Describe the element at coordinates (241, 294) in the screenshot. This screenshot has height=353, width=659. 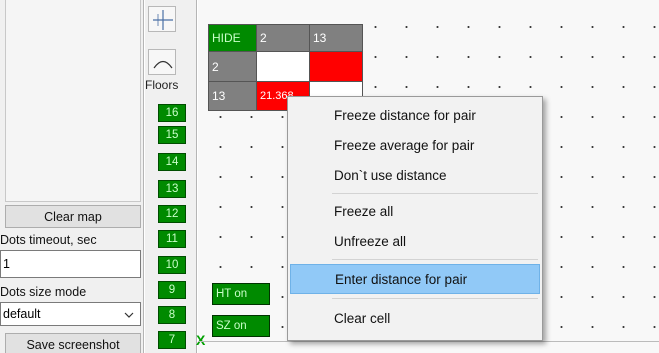
I see `ht-toggle: HT on` at that location.